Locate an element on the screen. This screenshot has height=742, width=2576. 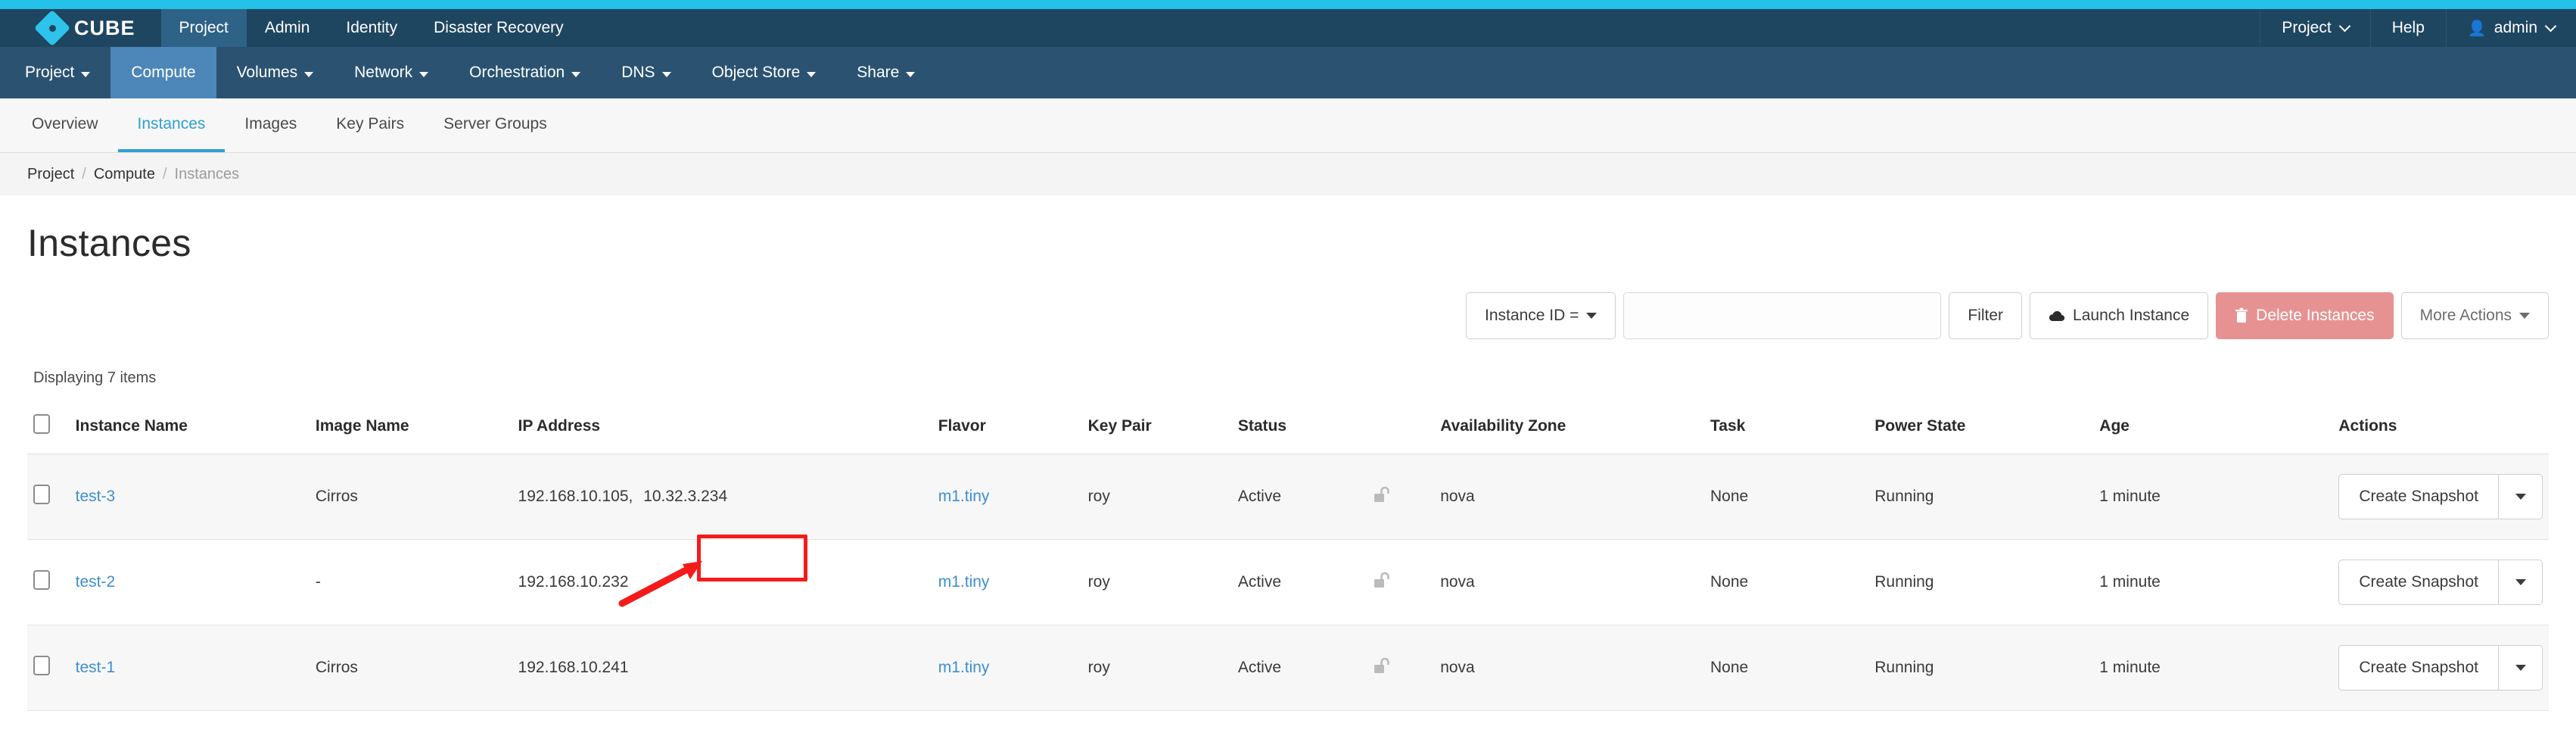
tab-server-groups: Server Groups is located at coordinates (495, 125).